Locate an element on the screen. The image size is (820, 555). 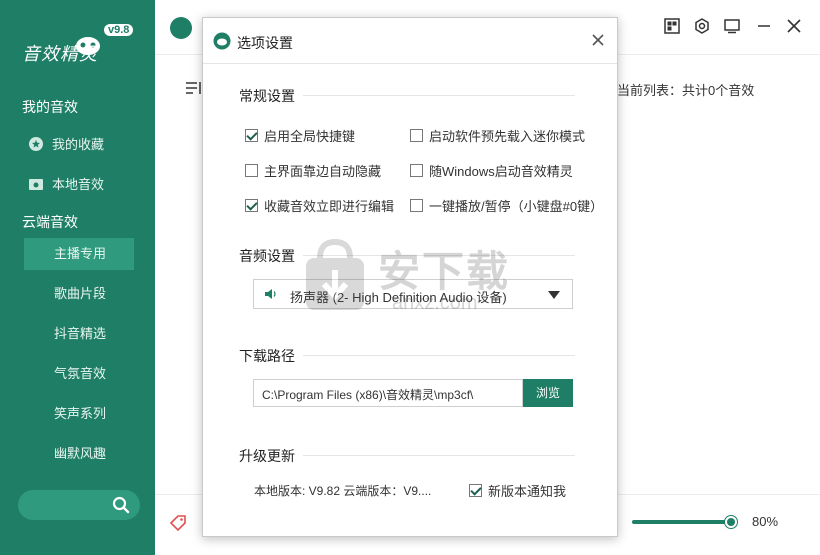
sidebar-sub-item: 幽默风趣 is located at coordinates (79, 454).